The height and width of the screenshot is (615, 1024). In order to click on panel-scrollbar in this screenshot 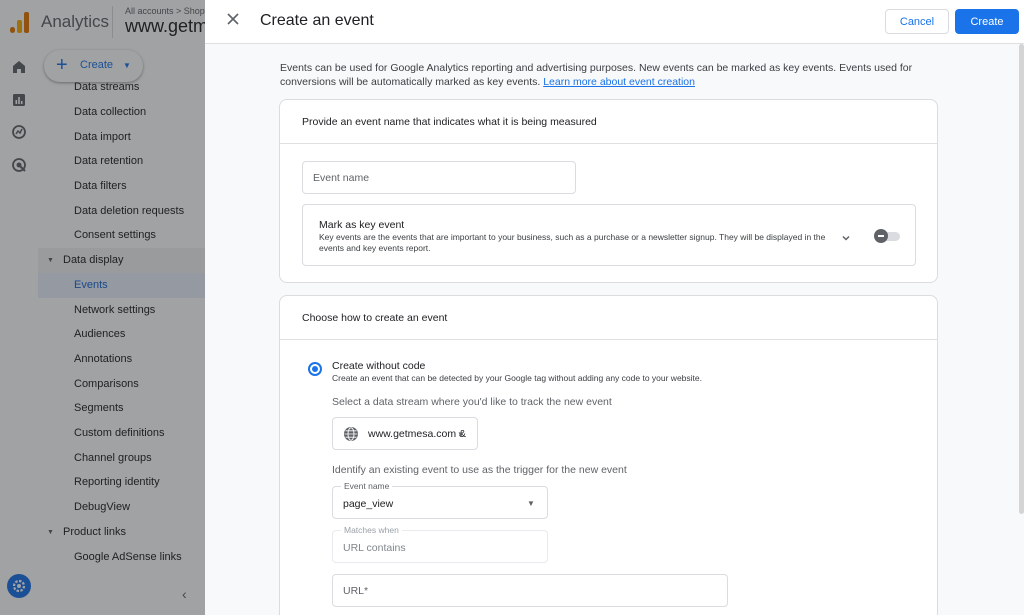, I will do `click(1021, 279)`.